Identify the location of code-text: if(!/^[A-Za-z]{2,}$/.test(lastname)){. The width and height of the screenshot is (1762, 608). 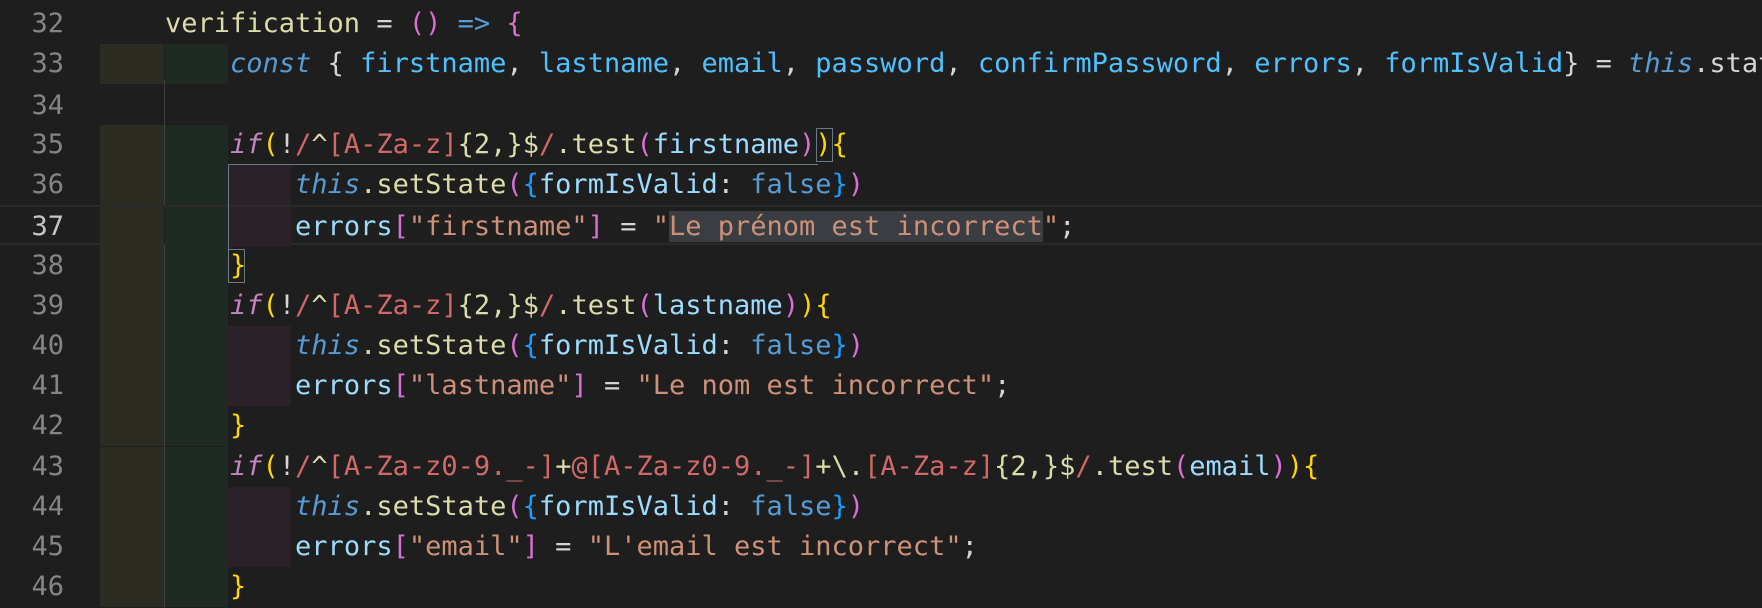
(498, 306).